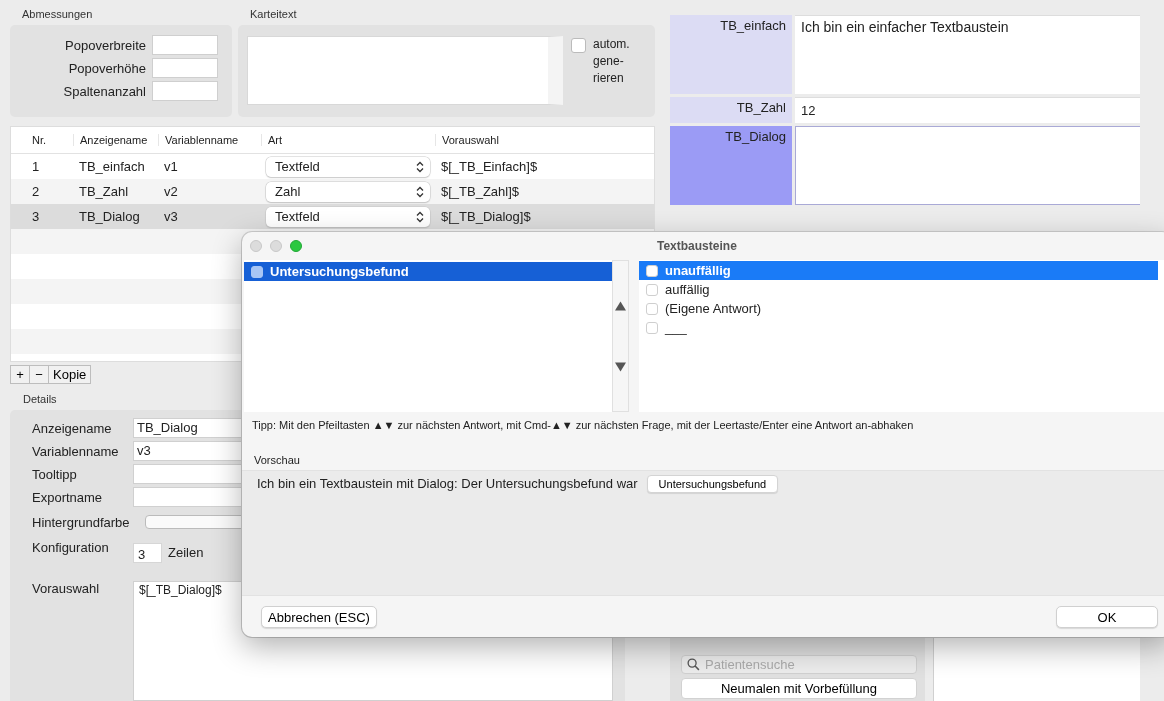  What do you see at coordinates (39, 374) in the screenshot?
I see `toolbar-button: −` at bounding box center [39, 374].